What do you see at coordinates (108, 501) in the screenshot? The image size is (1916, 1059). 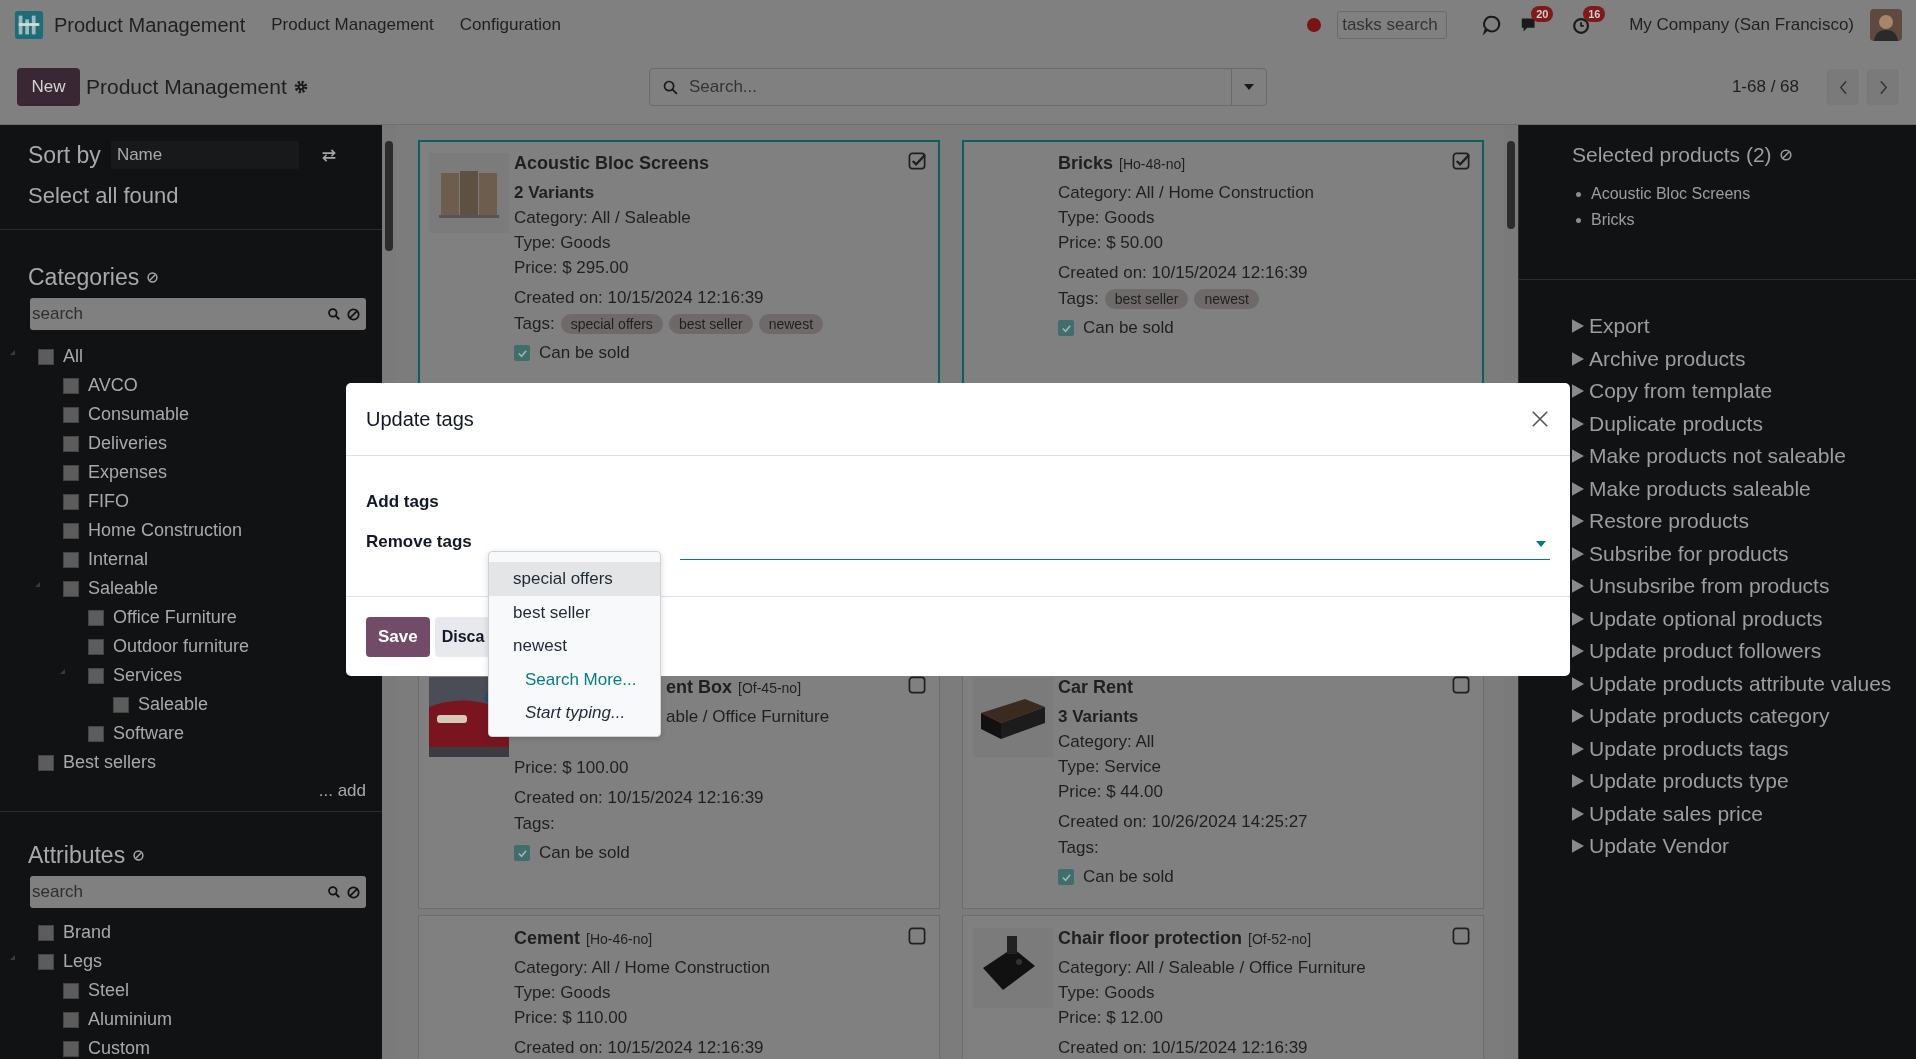 I see `tree-item: FIFO` at bounding box center [108, 501].